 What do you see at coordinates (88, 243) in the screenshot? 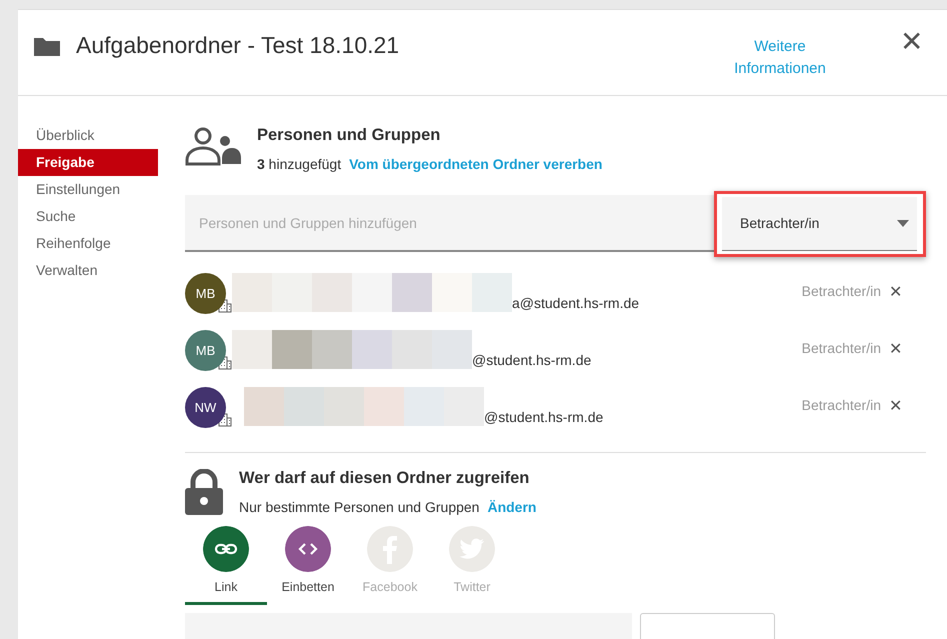
I see `sidebar-item: Reihenfolge` at bounding box center [88, 243].